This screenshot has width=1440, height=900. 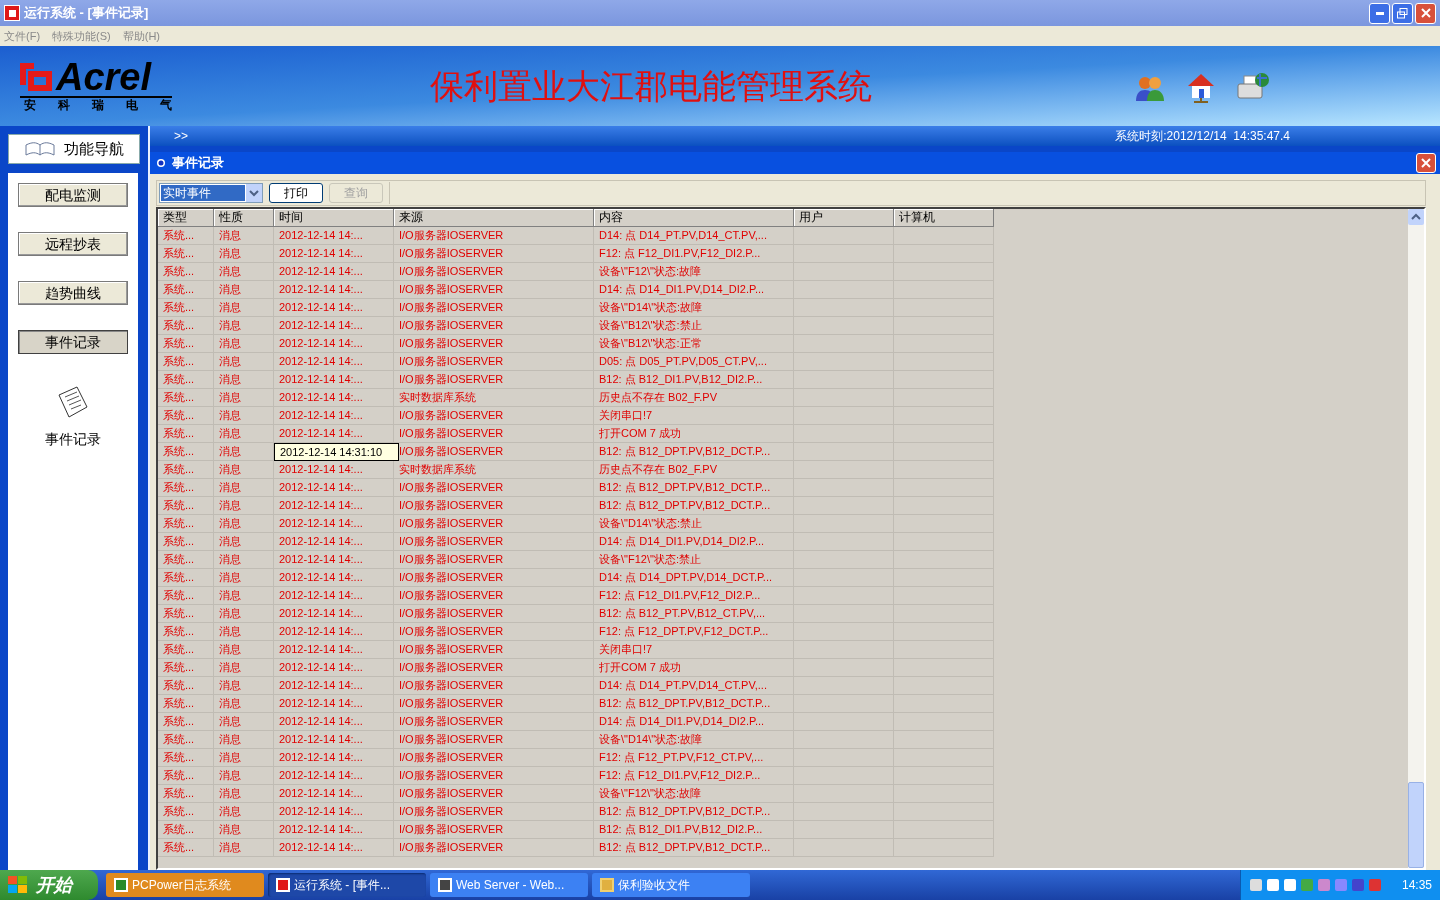 What do you see at coordinates (49, 885) in the screenshot?
I see `start-button: 开始` at bounding box center [49, 885].